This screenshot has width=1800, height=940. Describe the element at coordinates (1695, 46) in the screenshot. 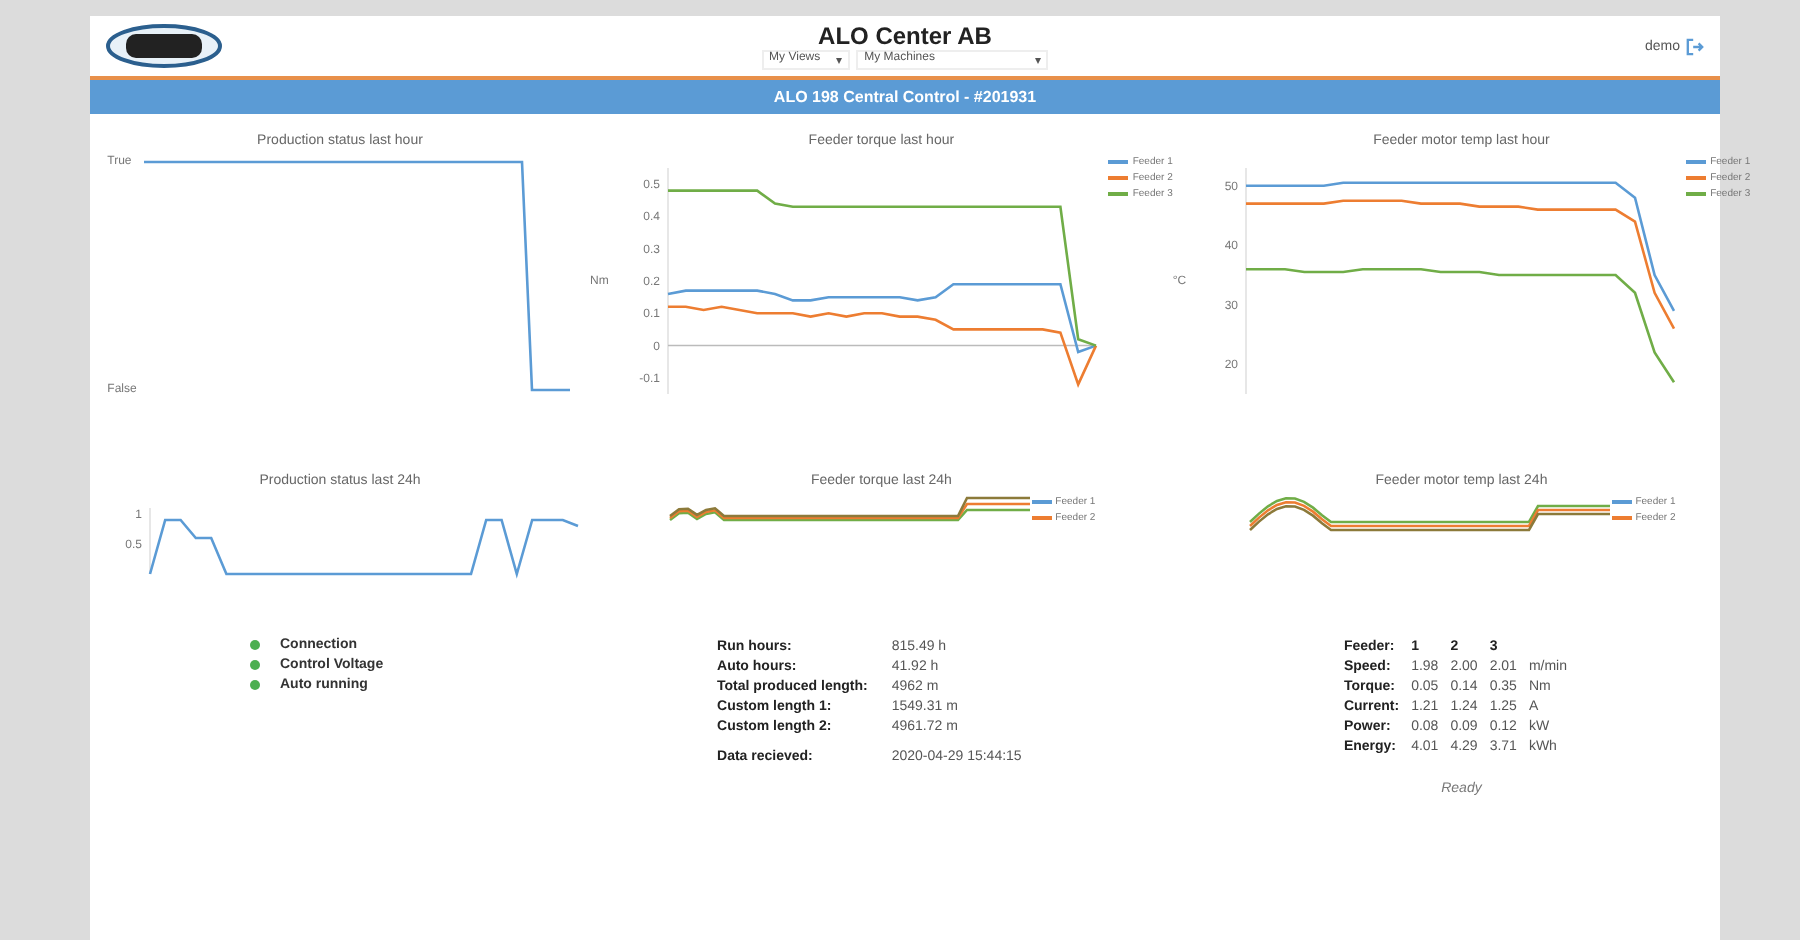

I see `logout-icon` at that location.